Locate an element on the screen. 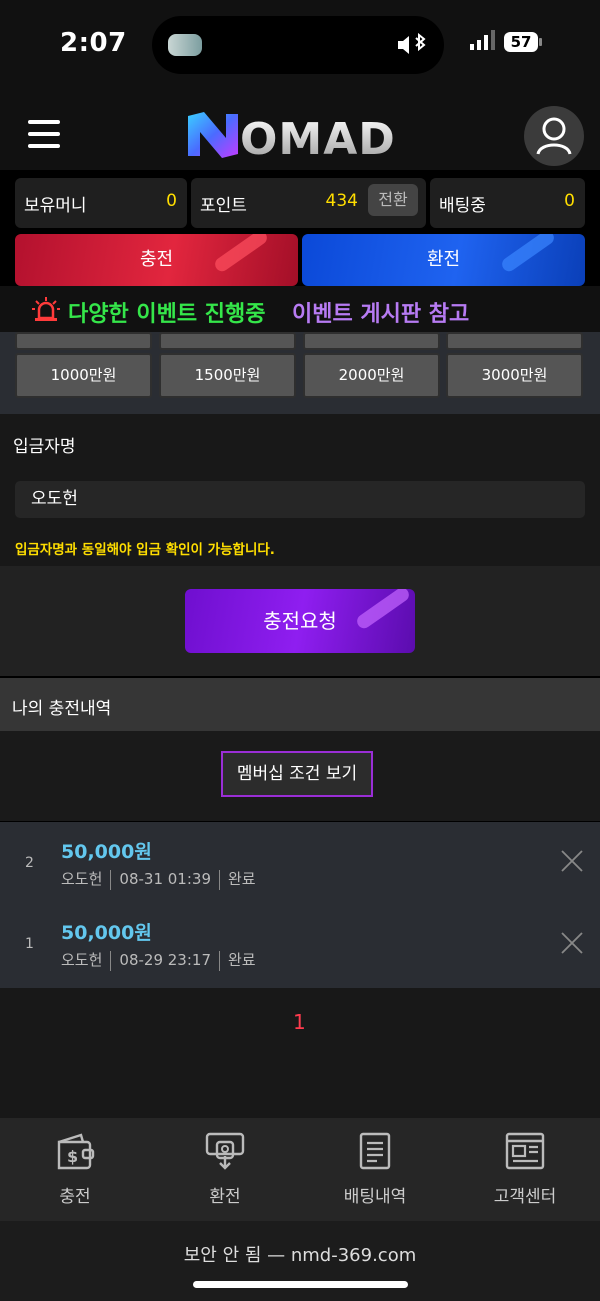 The image size is (600, 1301). status-bar: 2:07 57 is located at coordinates (300, 45).